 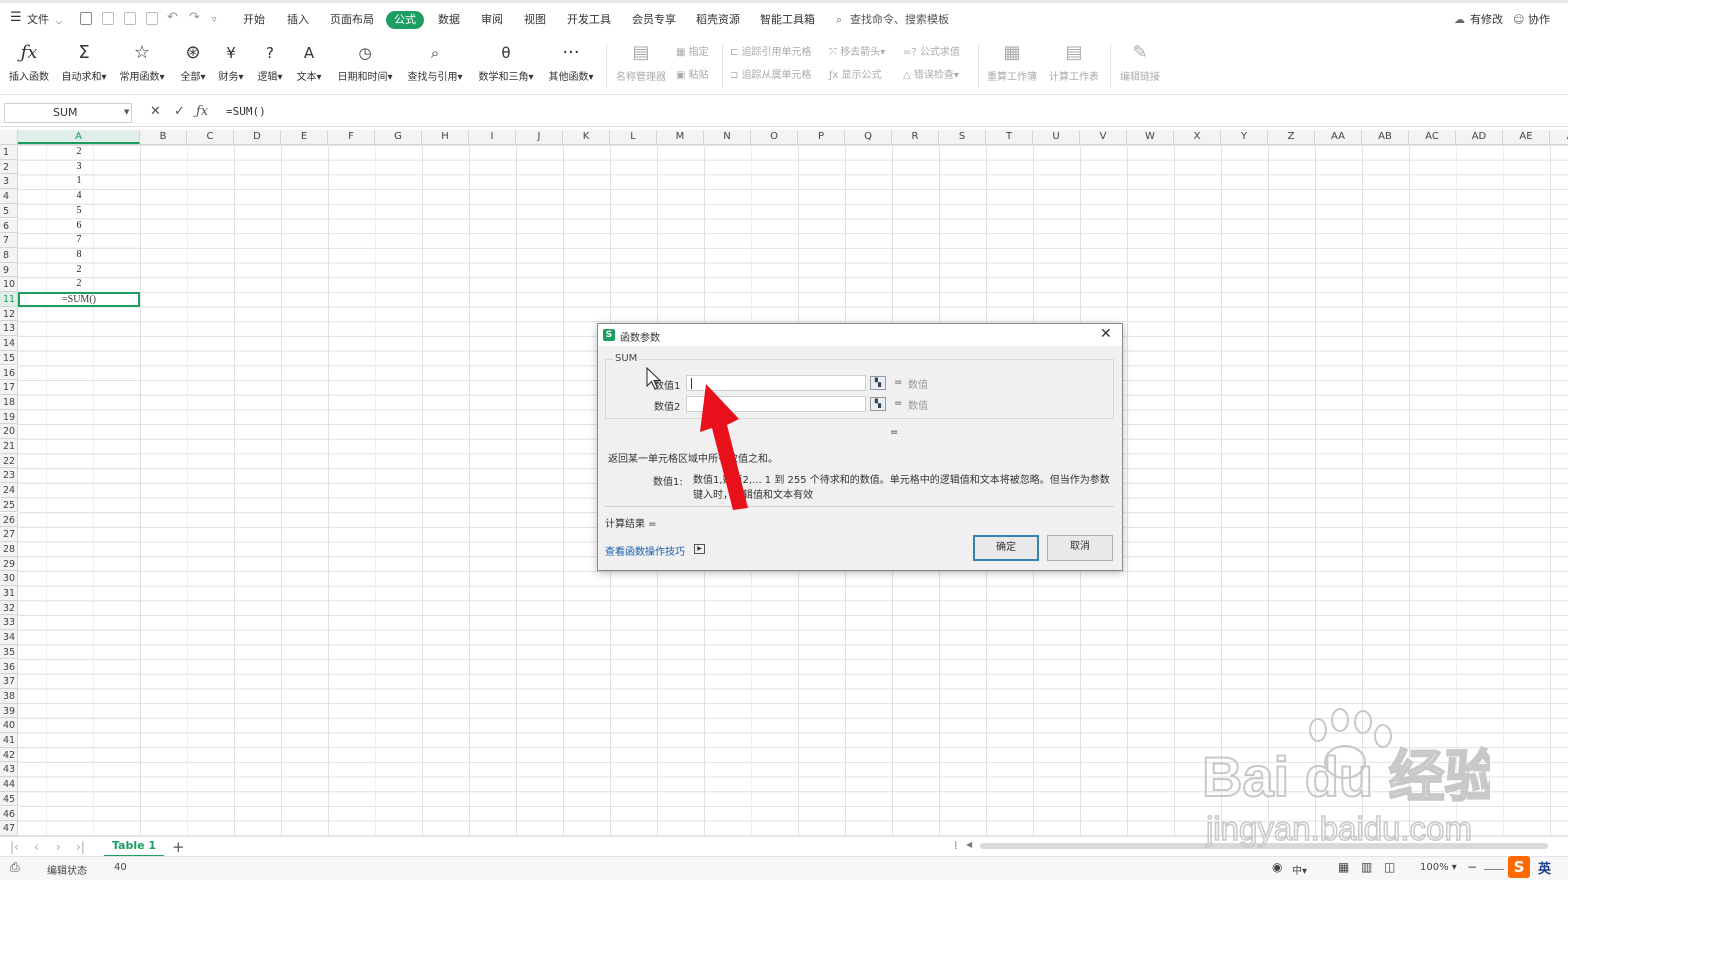 What do you see at coordinates (9, 446) in the screenshot?
I see `row-header-21: 21` at bounding box center [9, 446].